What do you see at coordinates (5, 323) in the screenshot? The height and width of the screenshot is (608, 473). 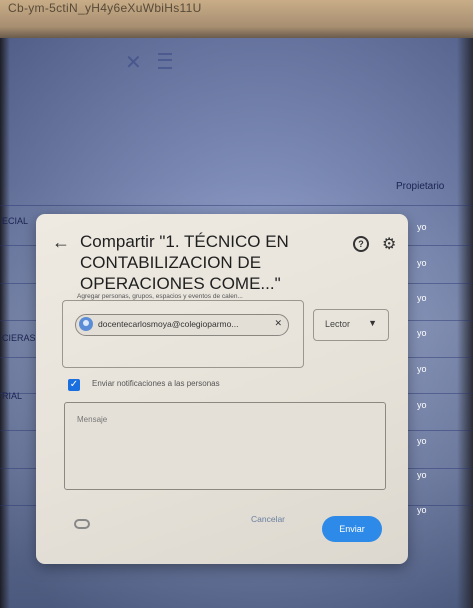 I see `monitor-frame-left` at bounding box center [5, 323].